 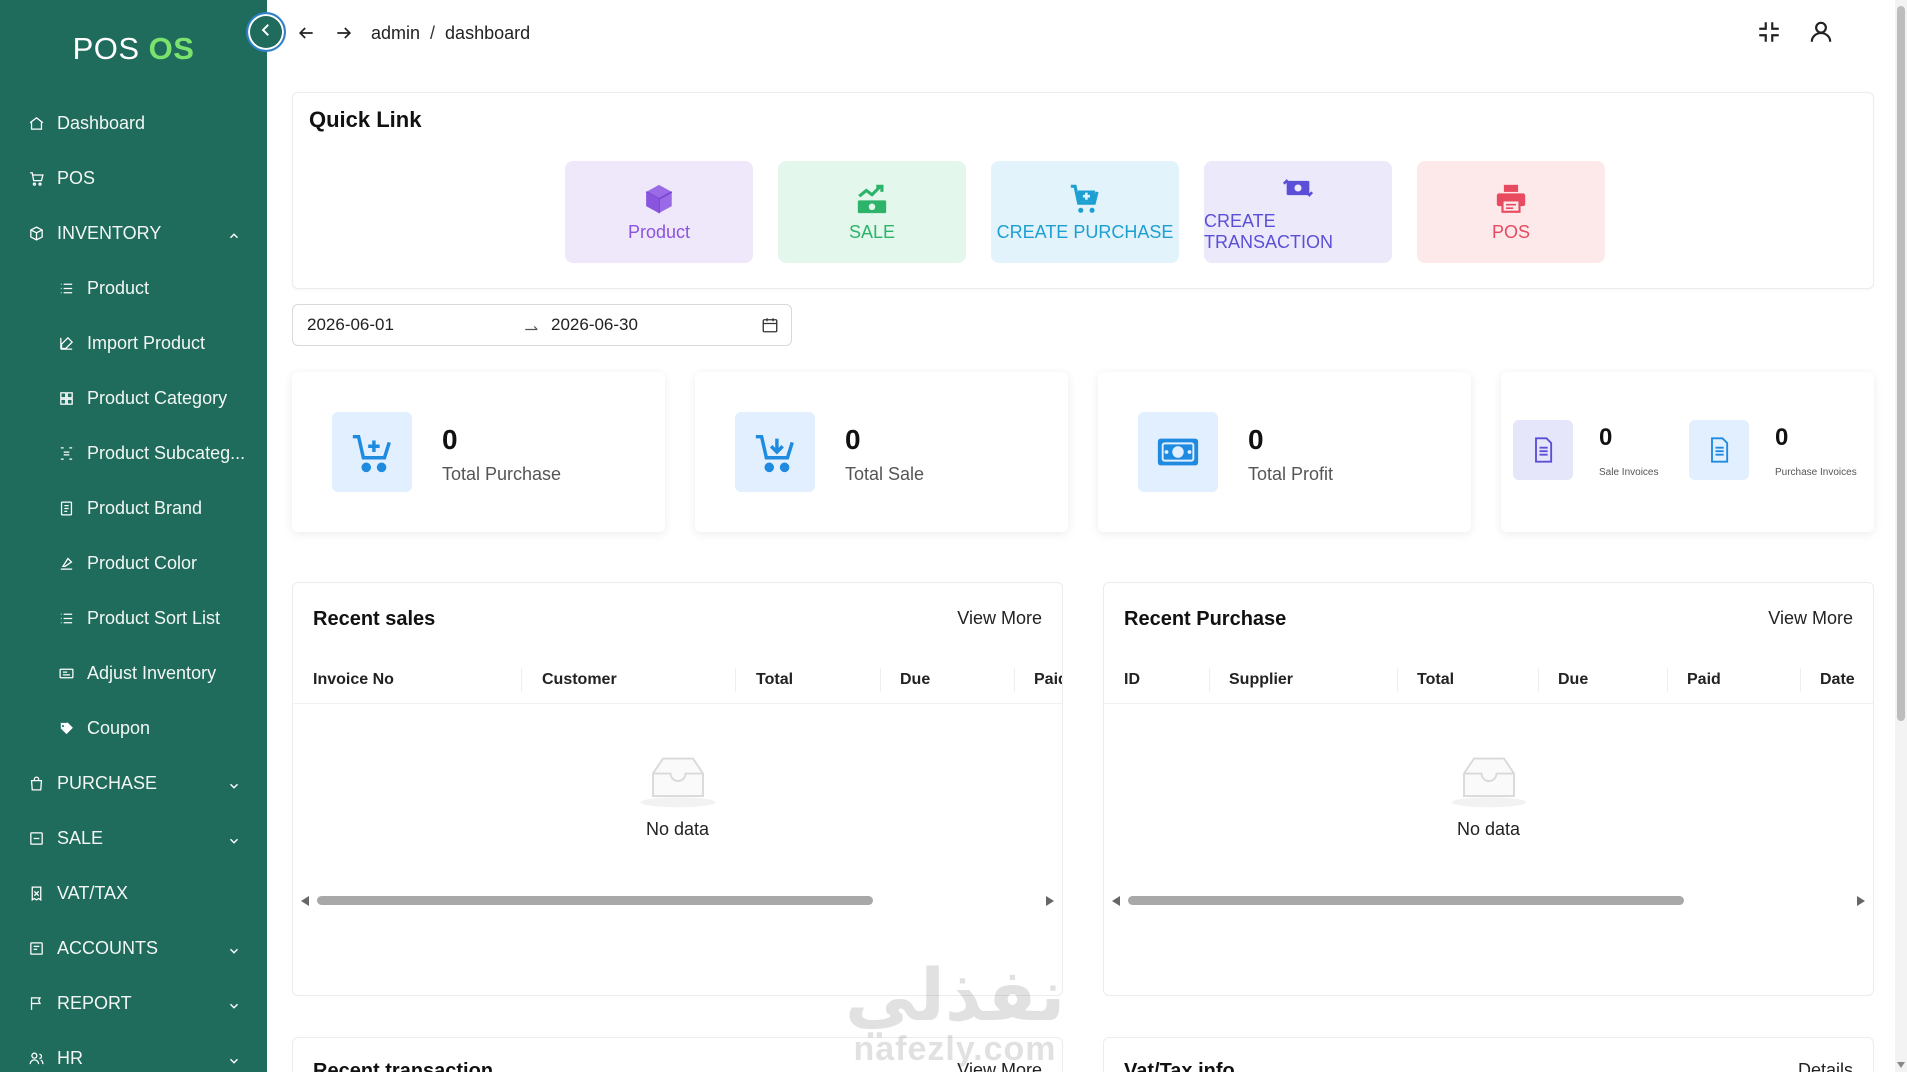 What do you see at coordinates (502, 474) in the screenshot?
I see `total-purchase-label: Total Purchase` at bounding box center [502, 474].